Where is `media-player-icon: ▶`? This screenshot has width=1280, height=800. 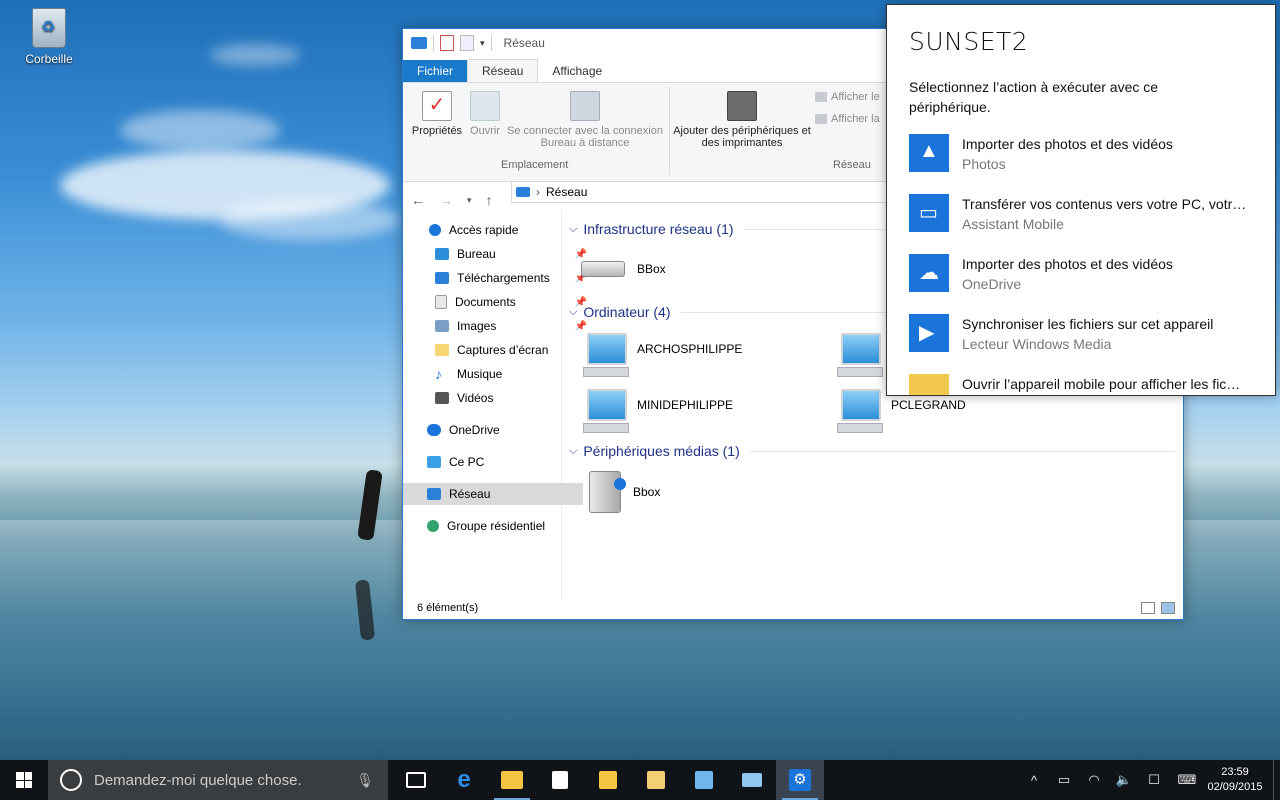 media-player-icon: ▶ is located at coordinates (929, 333).